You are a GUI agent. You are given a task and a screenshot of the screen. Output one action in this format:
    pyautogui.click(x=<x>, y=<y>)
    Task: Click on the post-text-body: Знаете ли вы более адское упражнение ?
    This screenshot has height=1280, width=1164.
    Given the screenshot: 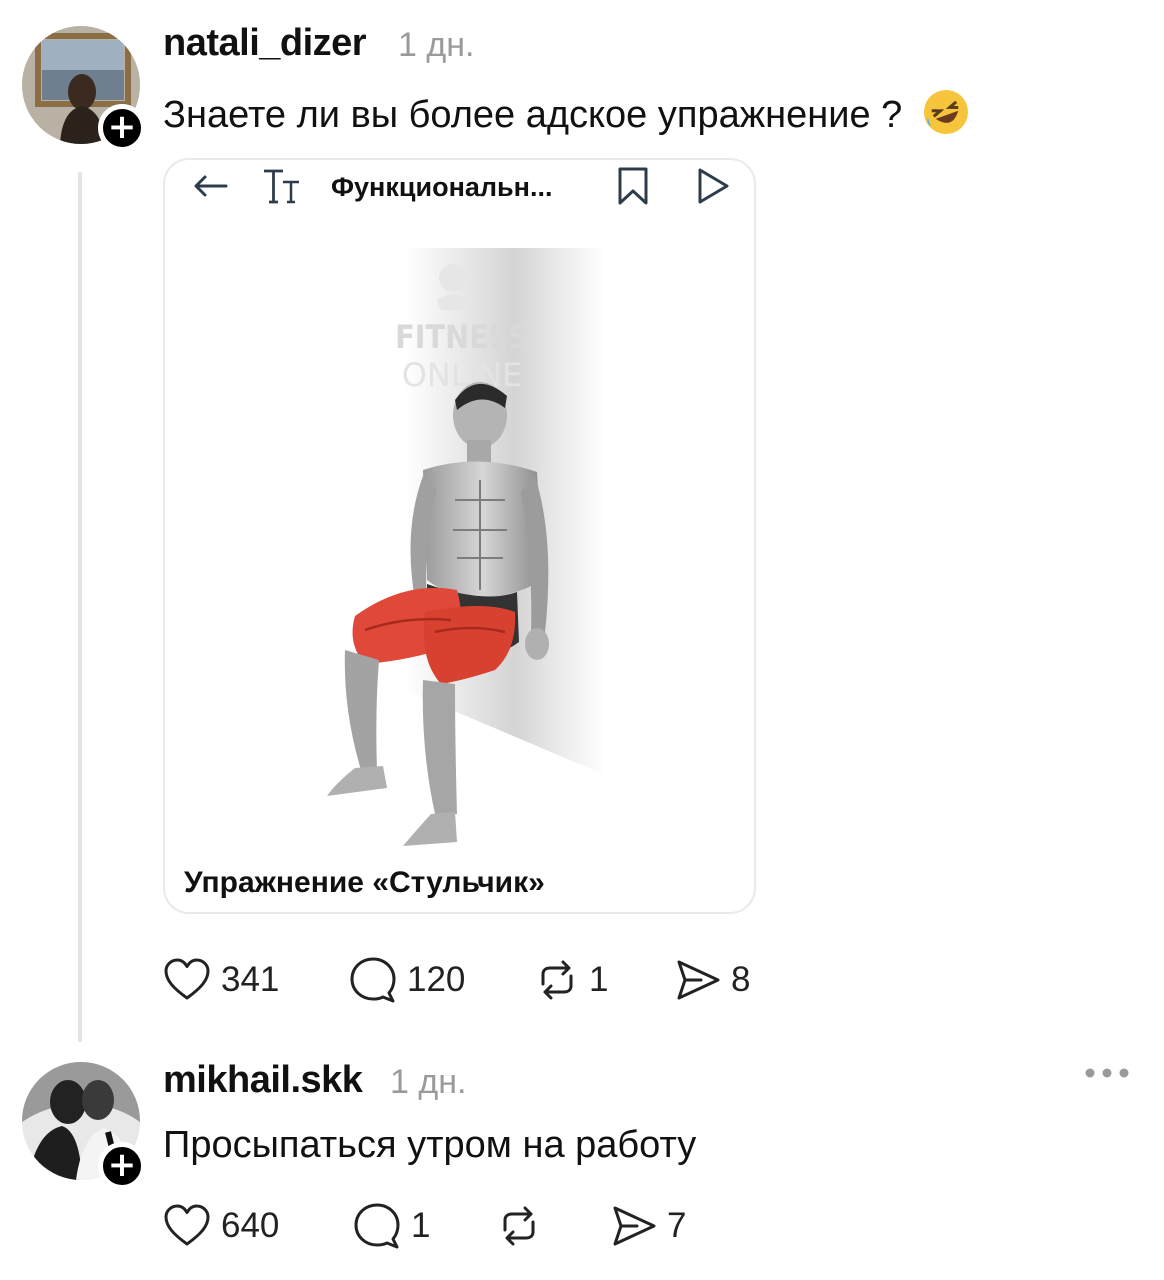 What is the action you would take?
    pyautogui.click(x=533, y=115)
    